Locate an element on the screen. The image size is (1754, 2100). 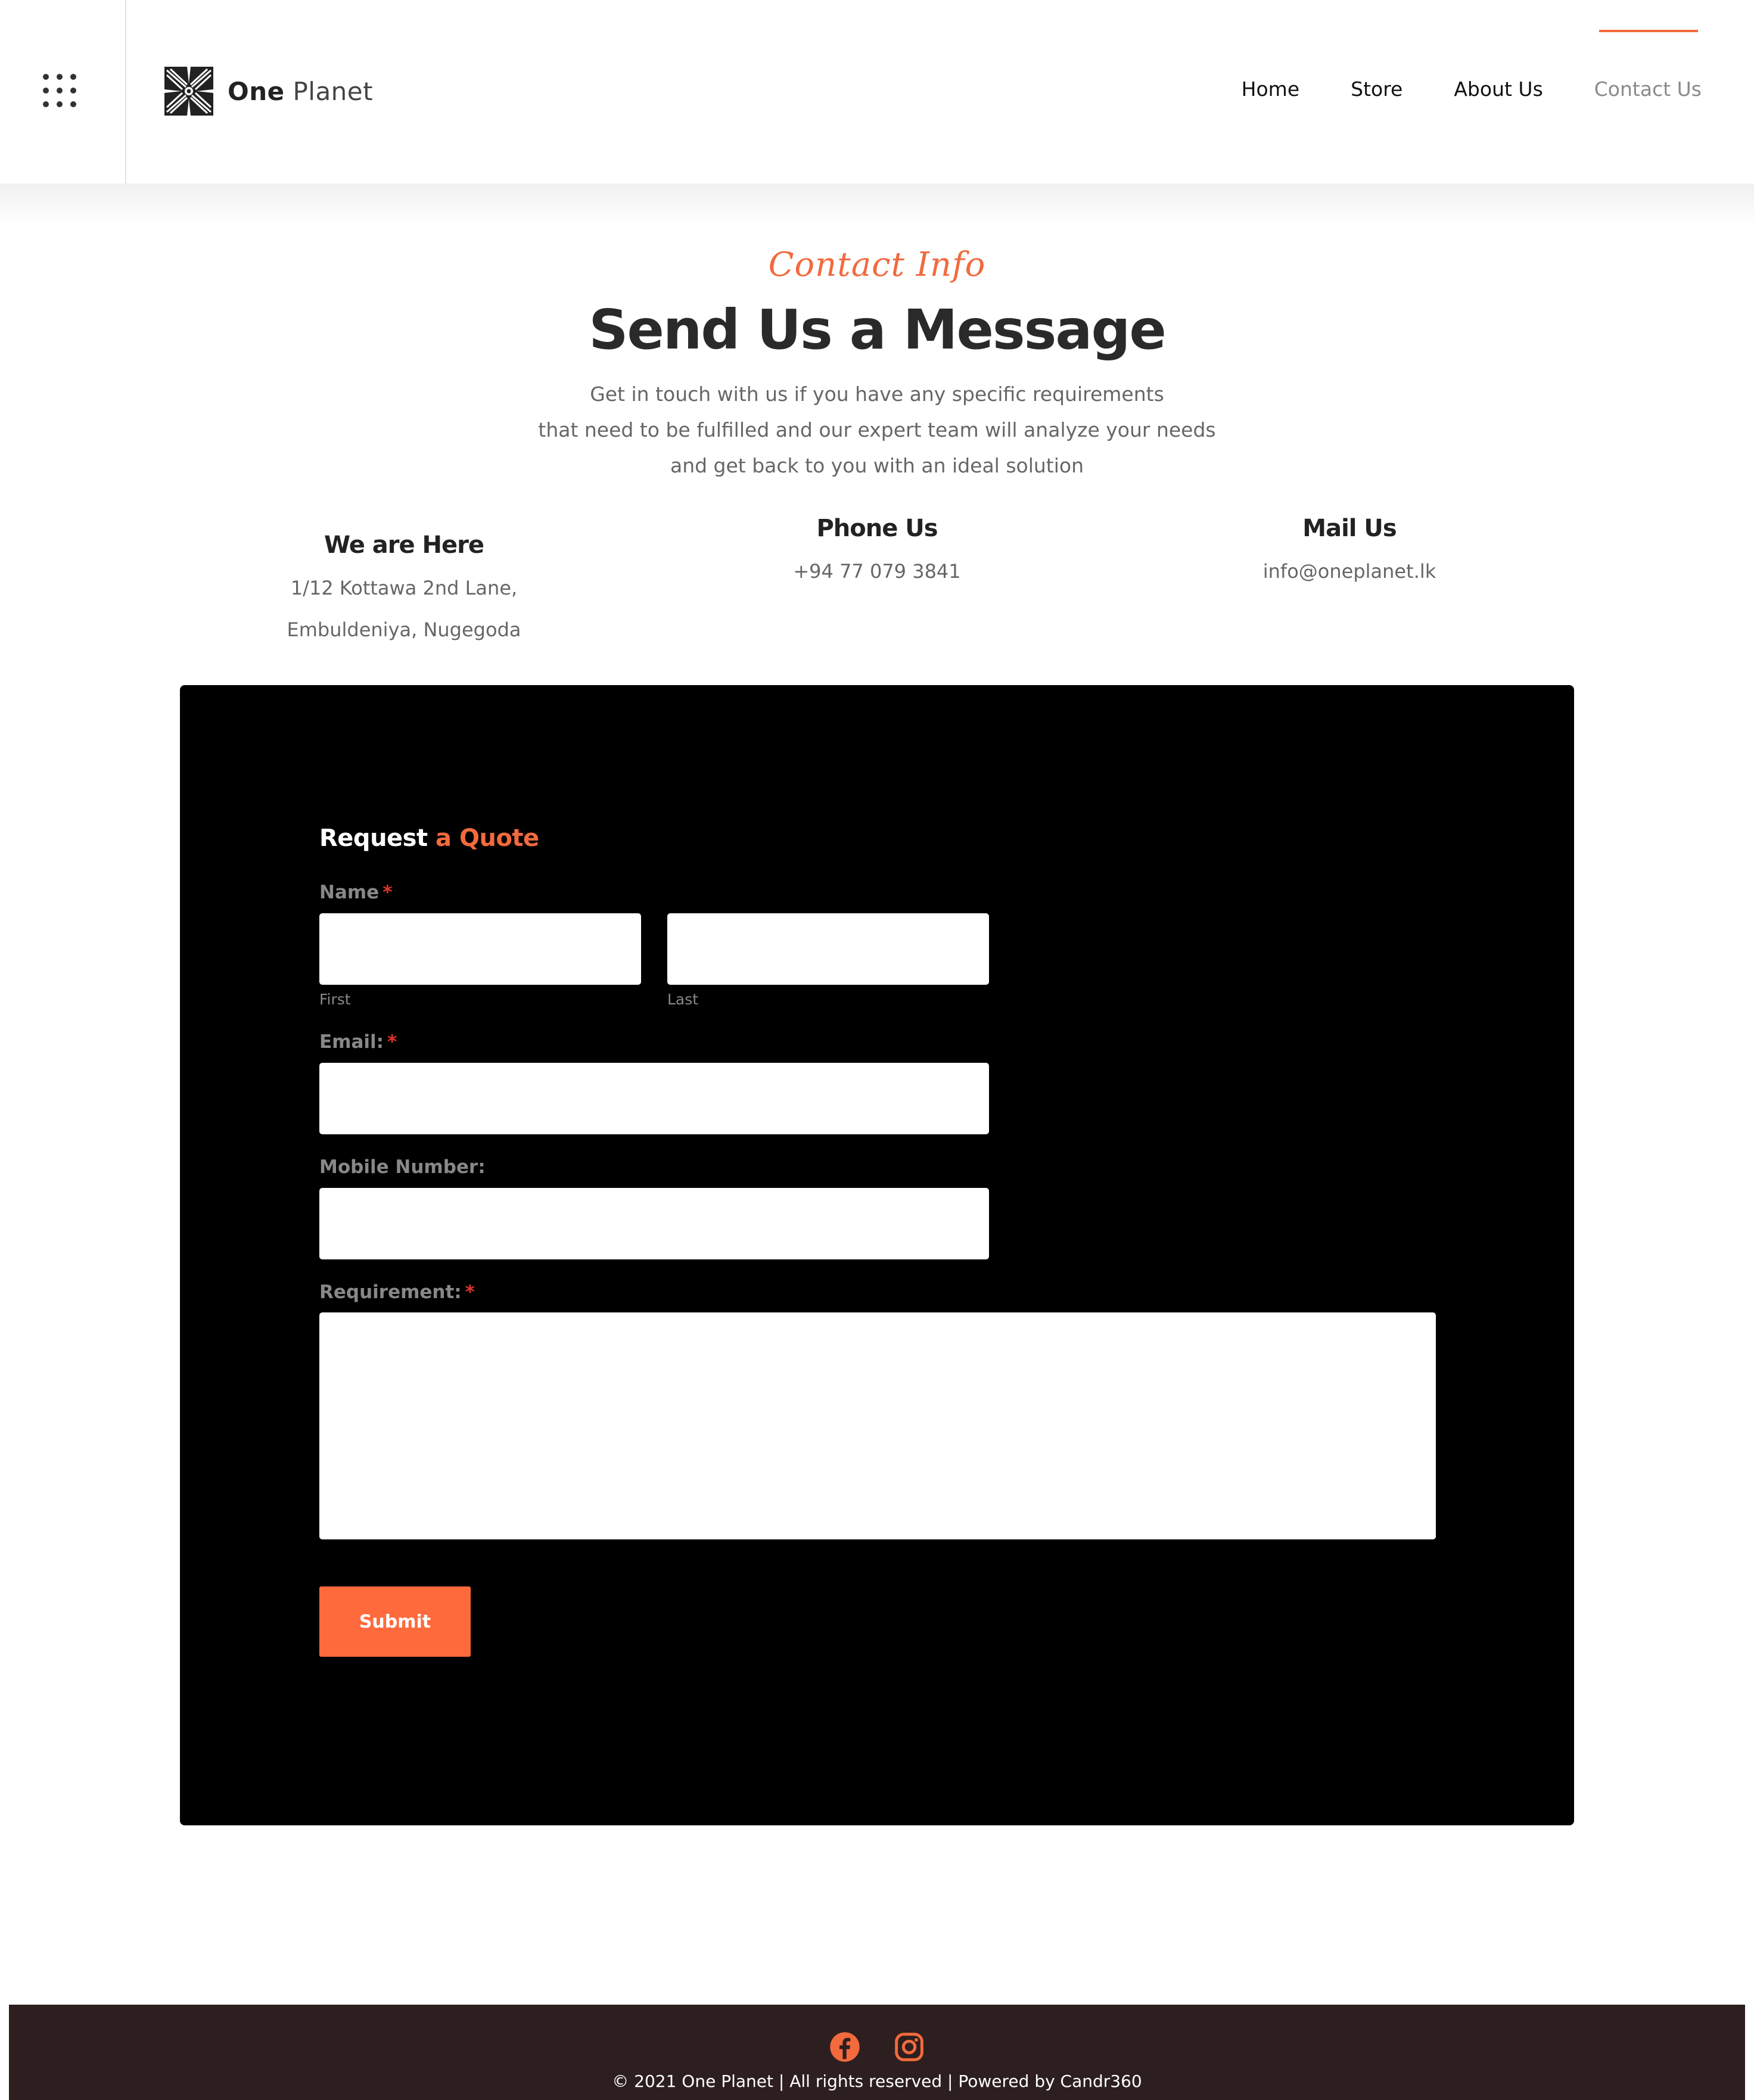
address-line-2: Embuldeniya, Nugegoda is located at coordinates (404, 629).